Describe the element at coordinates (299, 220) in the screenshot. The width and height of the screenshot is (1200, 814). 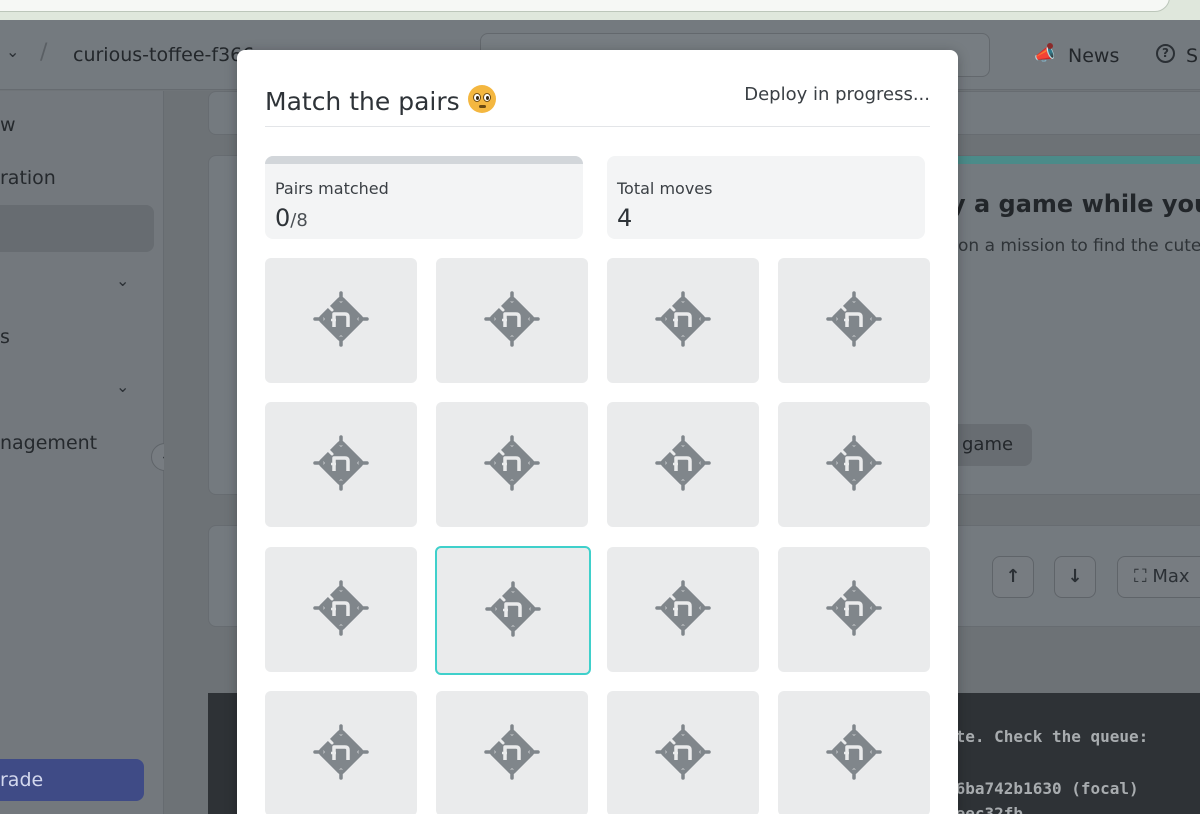
I see `pairs-total: /8` at that location.